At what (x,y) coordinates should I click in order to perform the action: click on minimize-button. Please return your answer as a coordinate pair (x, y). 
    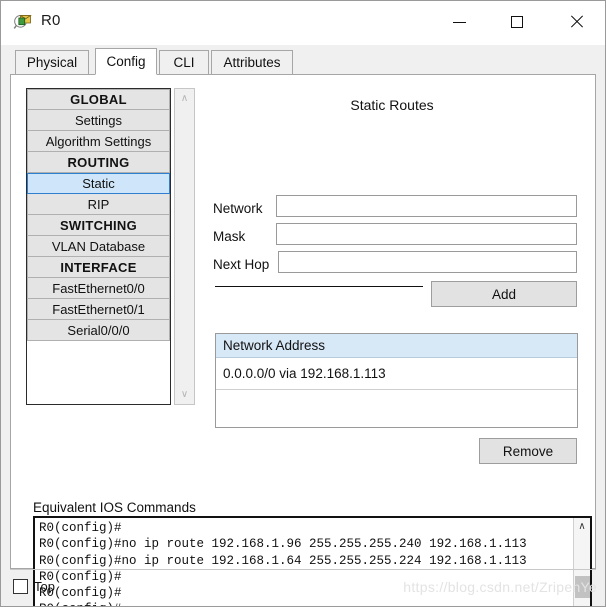
    Looking at the image, I should click on (459, 22).